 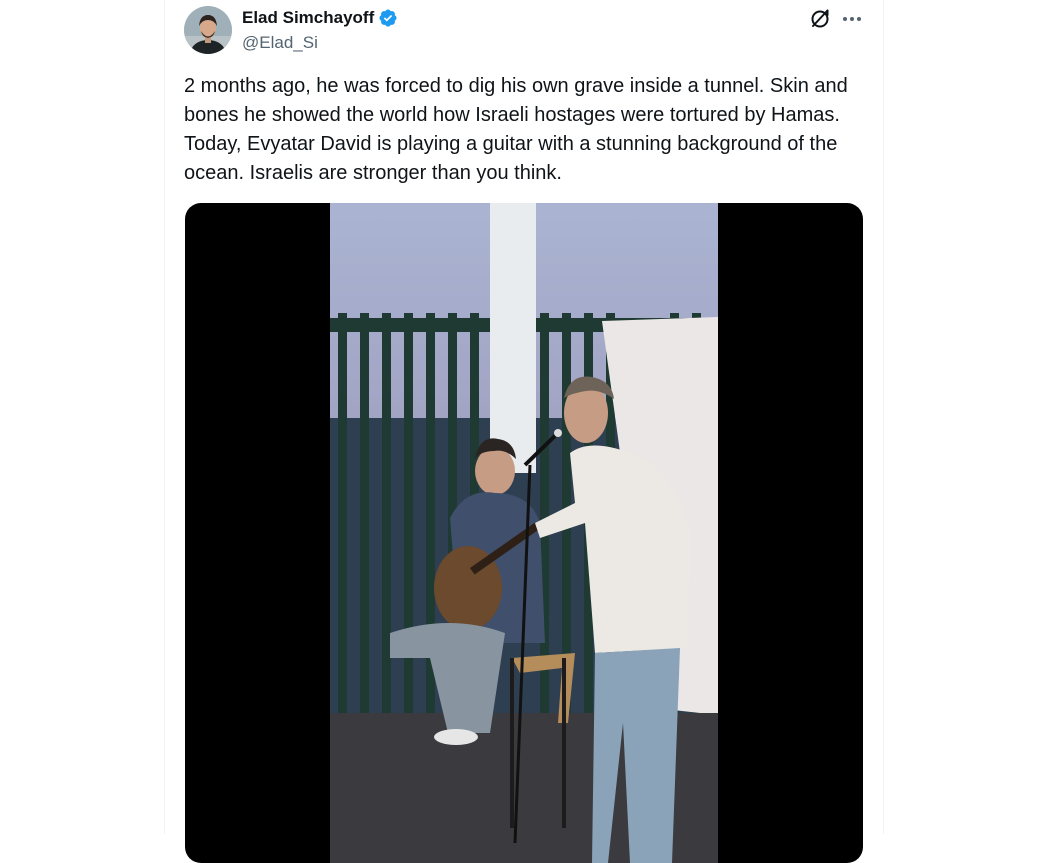 What do you see at coordinates (208, 30) in the screenshot?
I see `avatar` at bounding box center [208, 30].